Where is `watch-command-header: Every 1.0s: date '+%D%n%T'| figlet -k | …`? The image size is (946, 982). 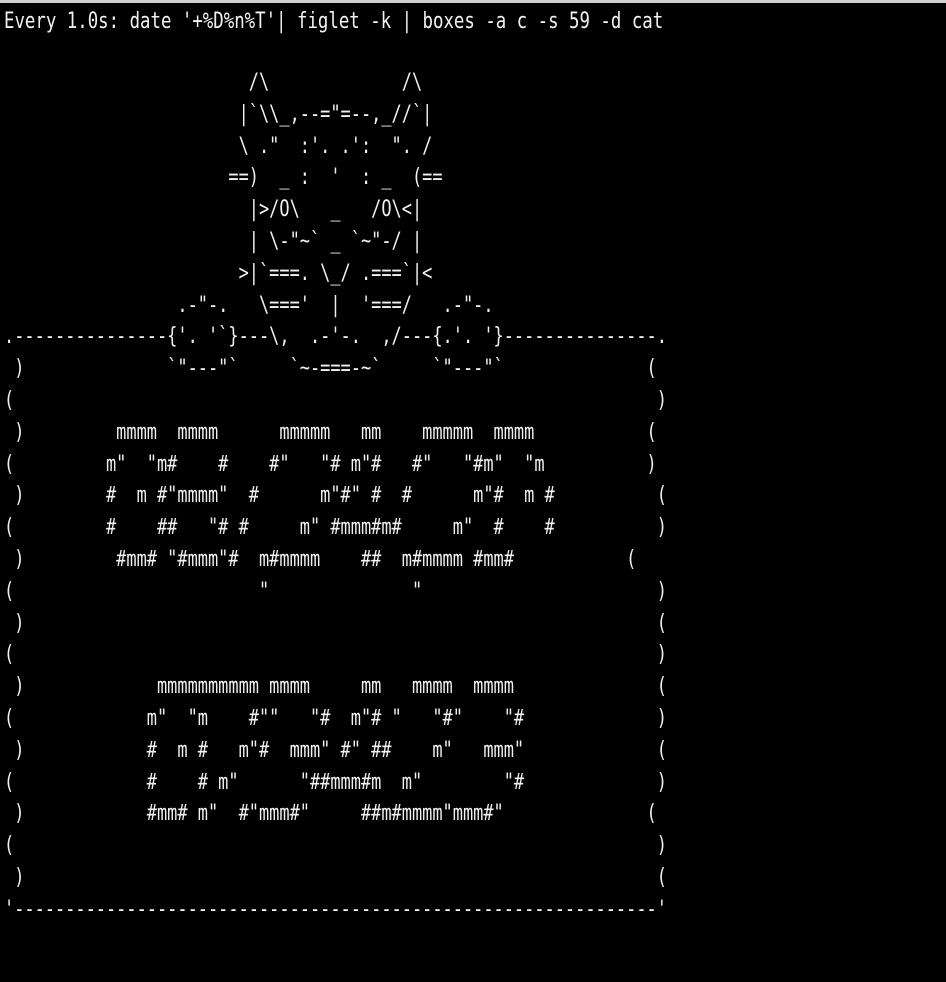
watch-command-header: Every 1.0s: date '+%D%n%T'| figlet -k | … is located at coordinates (334, 21).